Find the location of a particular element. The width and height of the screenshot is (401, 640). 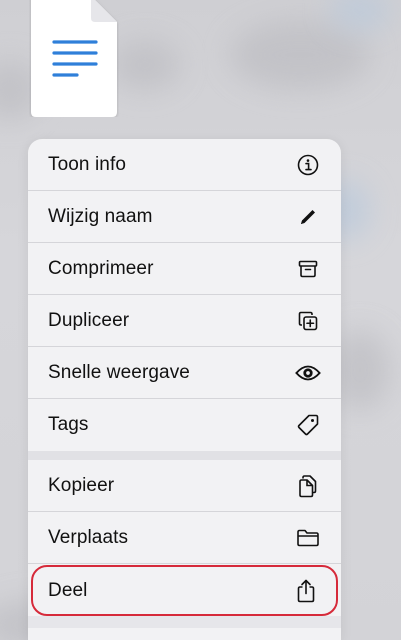

copy-documents-icon is located at coordinates (308, 486).